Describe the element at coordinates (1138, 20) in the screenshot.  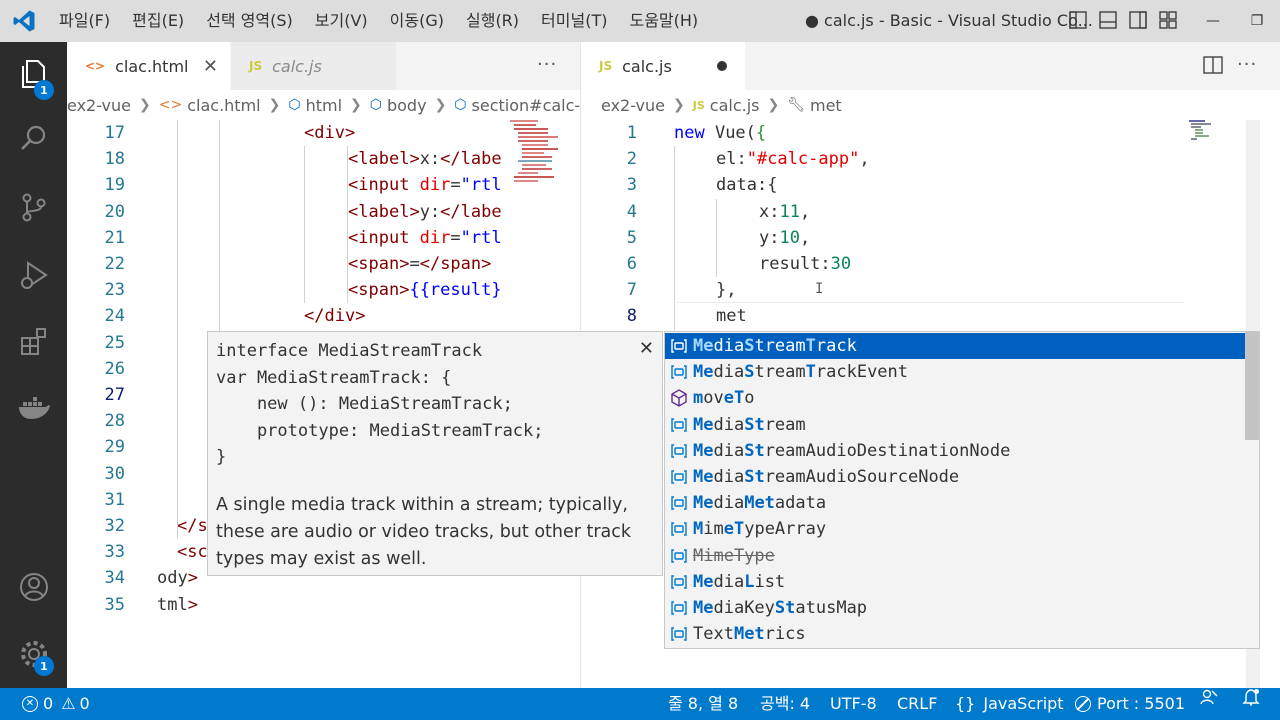
I see `toggle-secondary-sidebar-icon` at that location.